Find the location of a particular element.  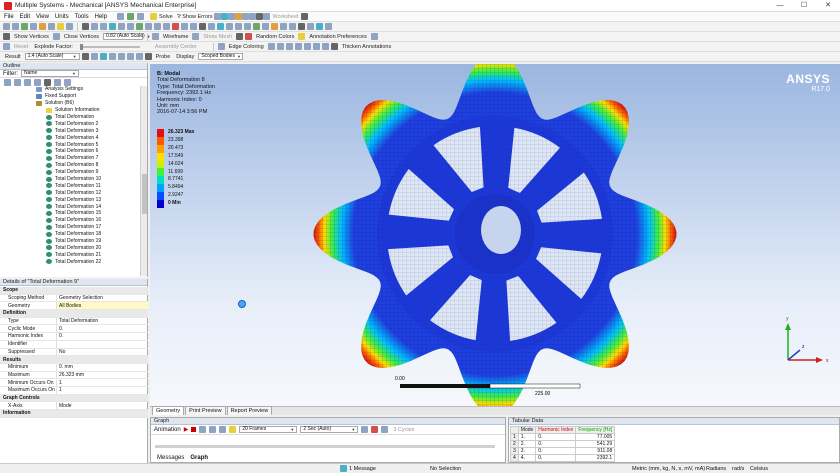

tab-geometry: Geometry is located at coordinates (168, 410).